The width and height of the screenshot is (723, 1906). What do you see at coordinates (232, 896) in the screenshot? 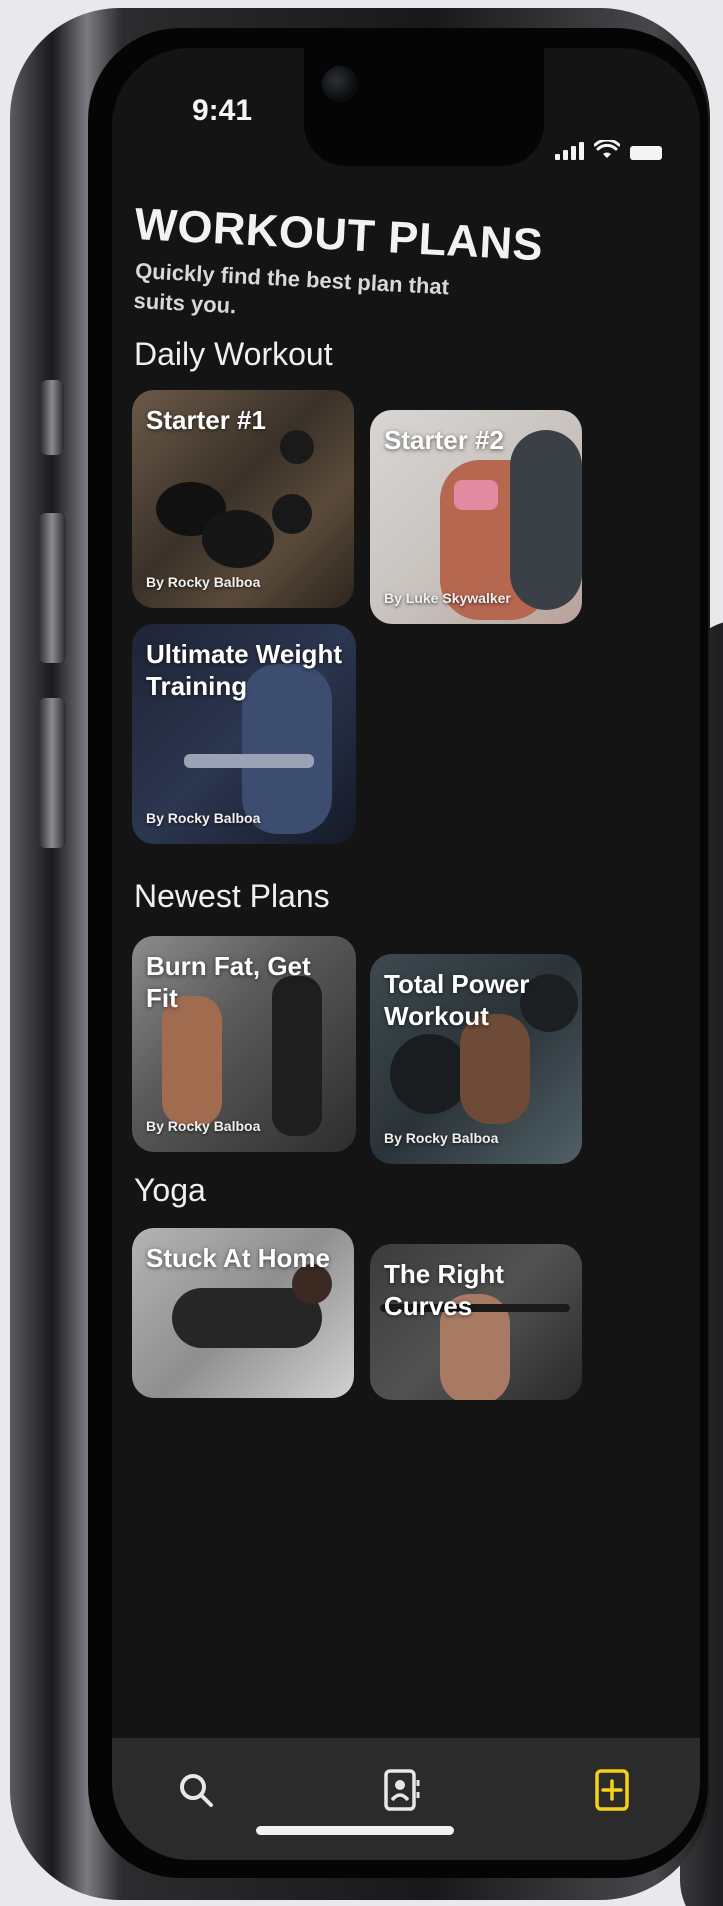
I see `section-title-newest-plans: Newest Plans` at bounding box center [232, 896].